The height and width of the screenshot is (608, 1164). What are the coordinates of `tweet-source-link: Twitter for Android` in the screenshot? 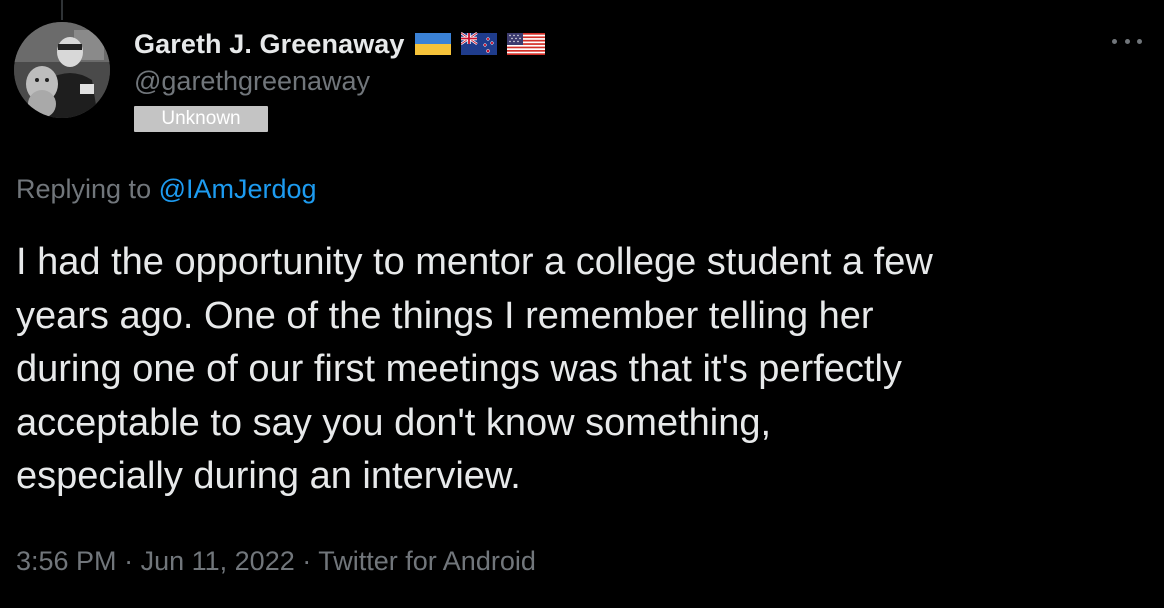 It's located at (427, 561).